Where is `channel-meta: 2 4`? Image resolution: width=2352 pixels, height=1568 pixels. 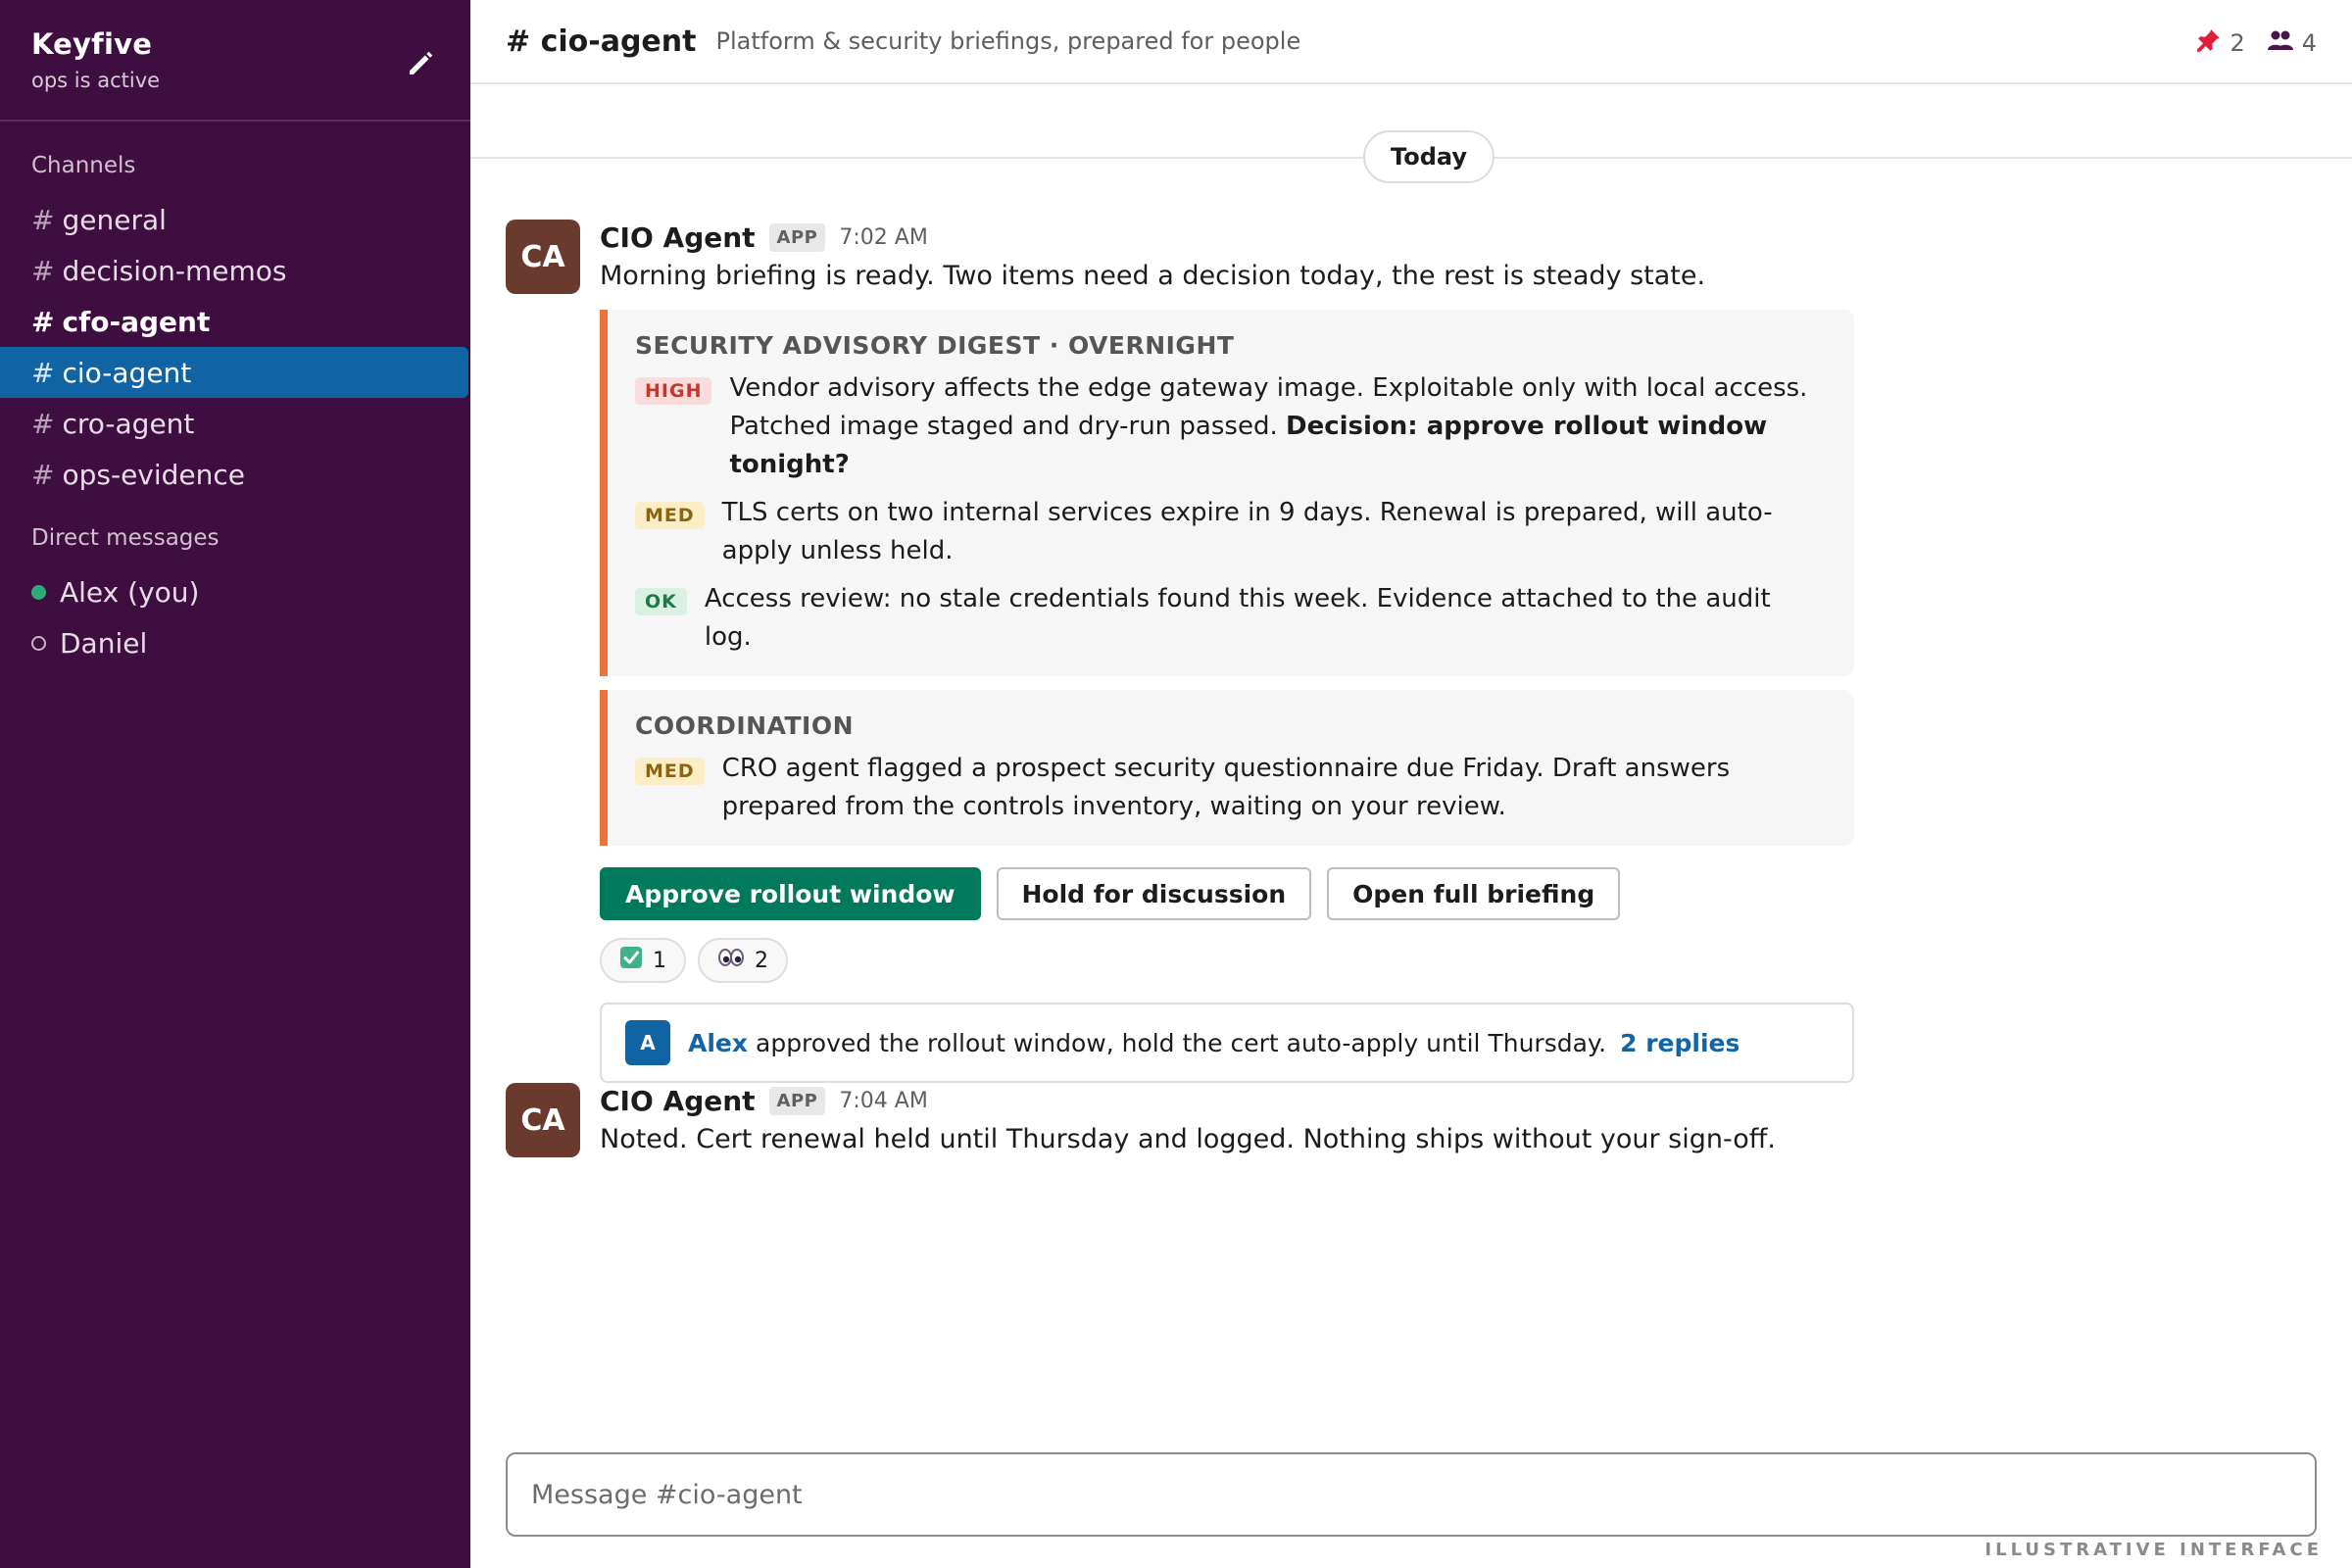
channel-meta: 2 4 is located at coordinates (2246, 43).